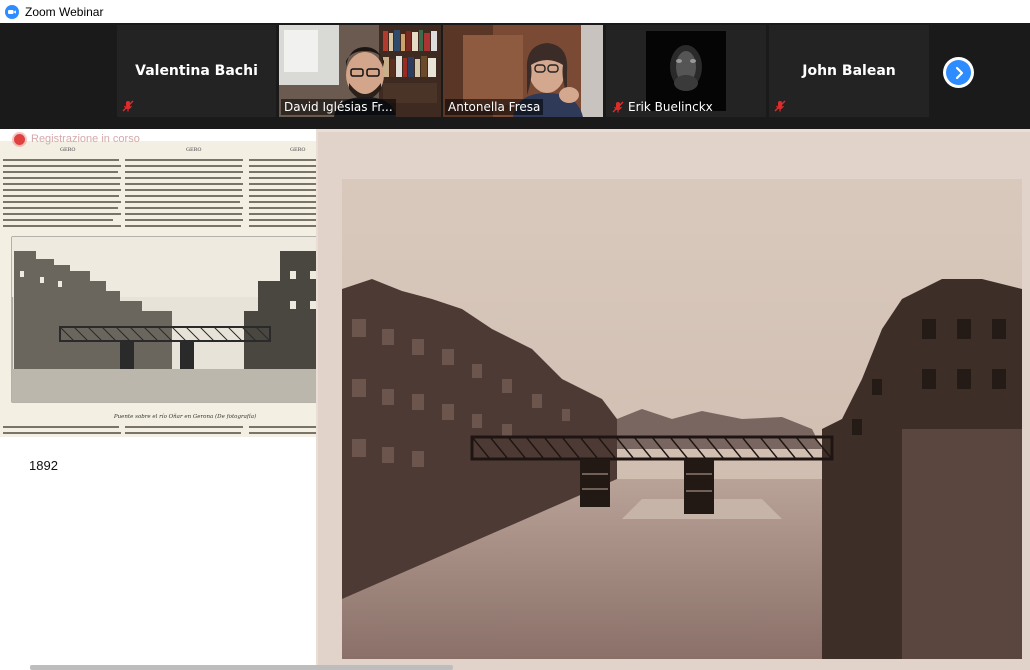 Image resolution: width=1030 pixels, height=670 pixels. What do you see at coordinates (241, 667) in the screenshot?
I see `horizontal-scrollbar` at bounding box center [241, 667].